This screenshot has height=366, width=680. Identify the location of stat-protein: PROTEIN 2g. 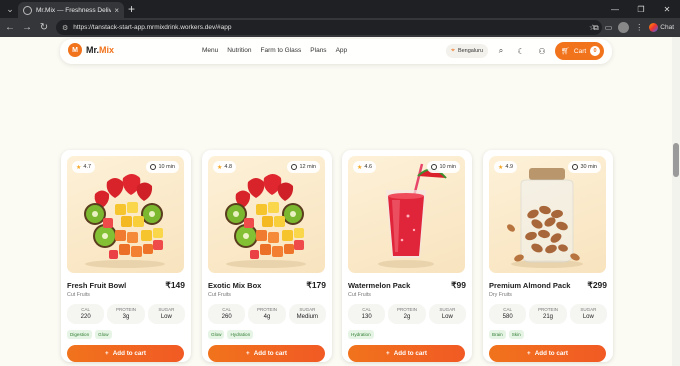
(407, 314).